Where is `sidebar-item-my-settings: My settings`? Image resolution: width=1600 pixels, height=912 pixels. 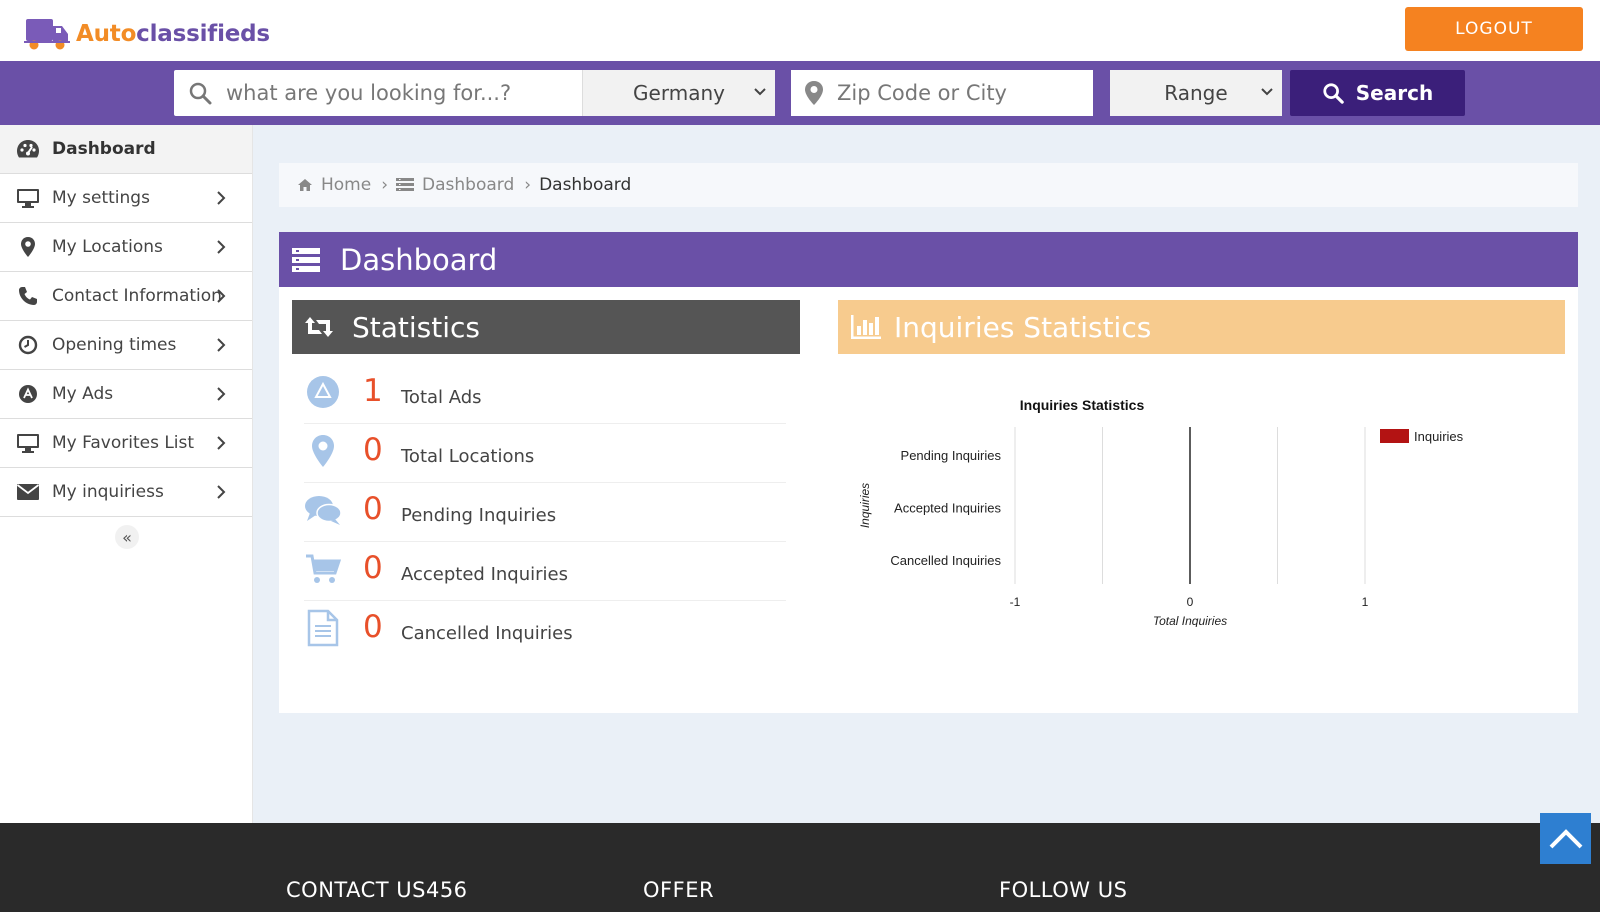
sidebar-item-my-settings: My settings is located at coordinates (126, 198).